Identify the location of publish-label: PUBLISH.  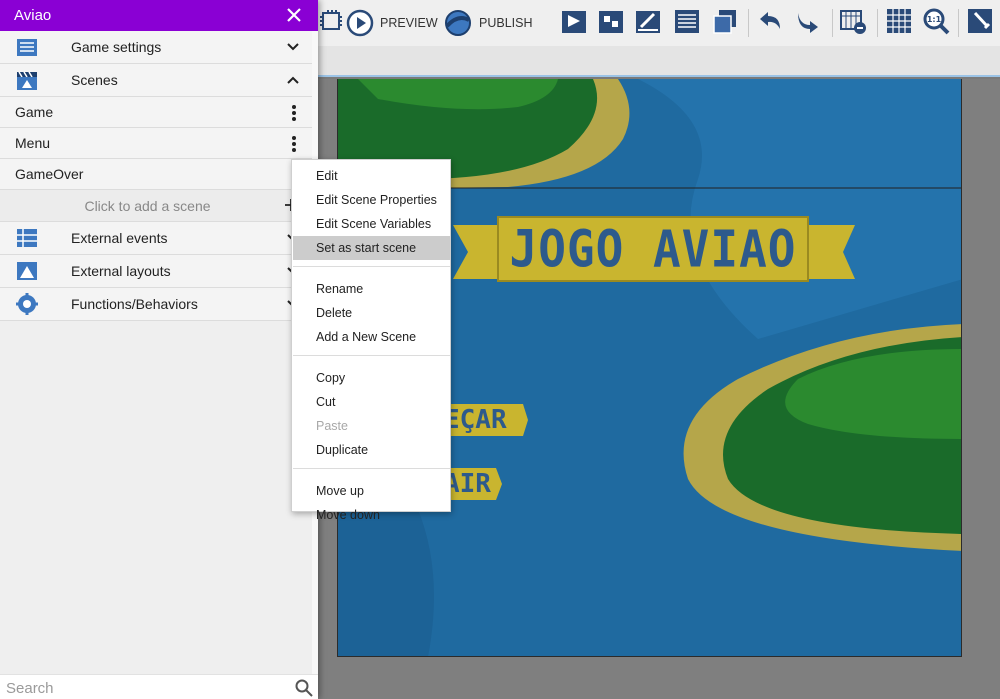
(506, 23).